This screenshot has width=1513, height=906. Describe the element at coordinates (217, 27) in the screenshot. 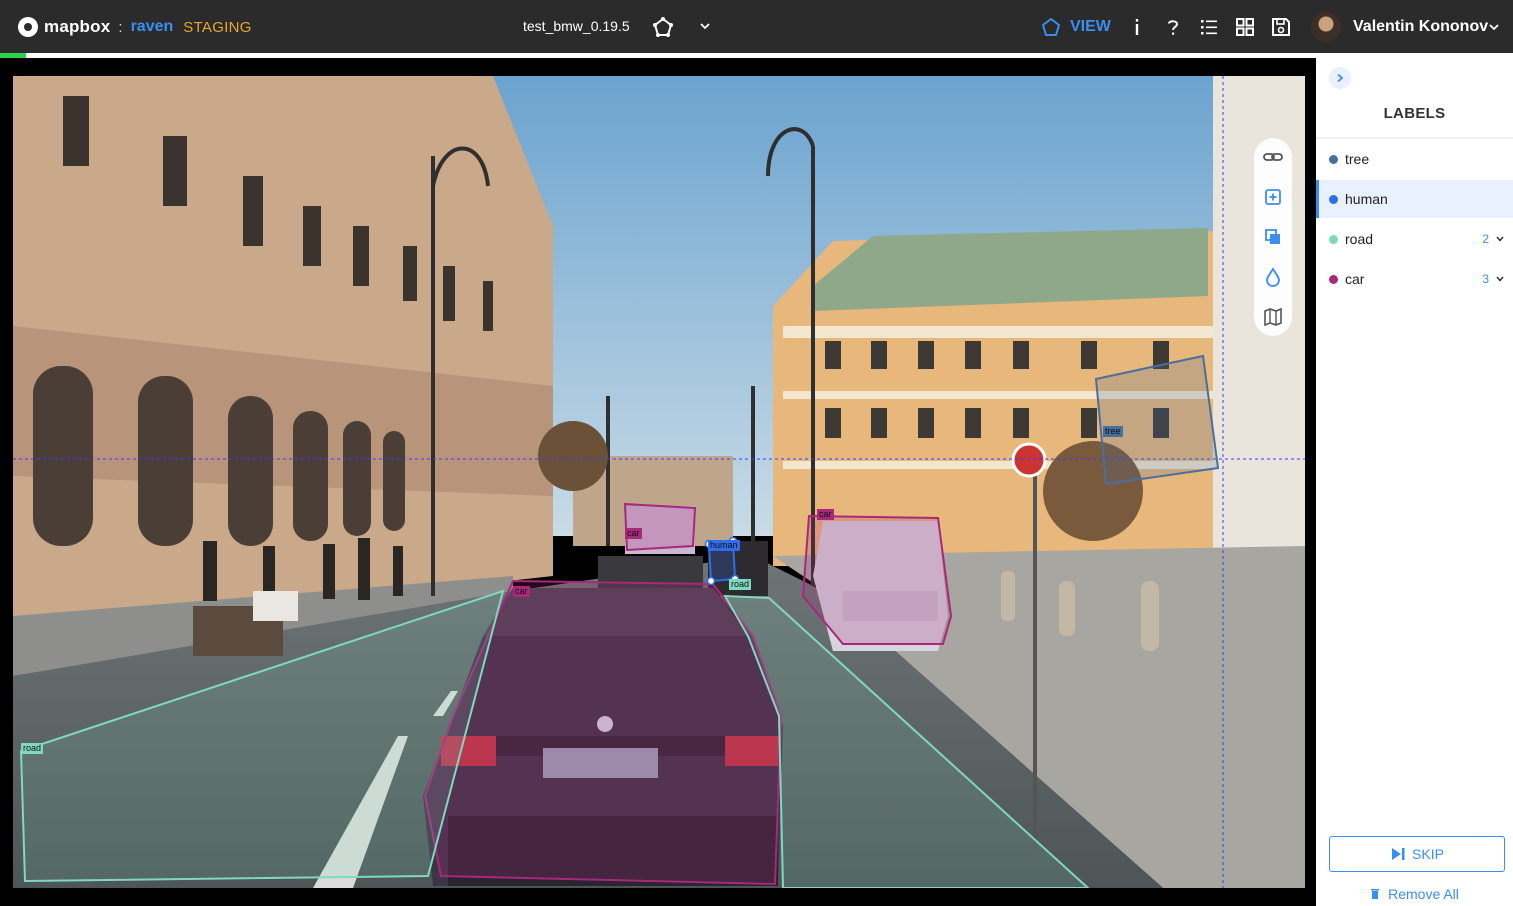

I see `environment-badge: STAGING` at that location.